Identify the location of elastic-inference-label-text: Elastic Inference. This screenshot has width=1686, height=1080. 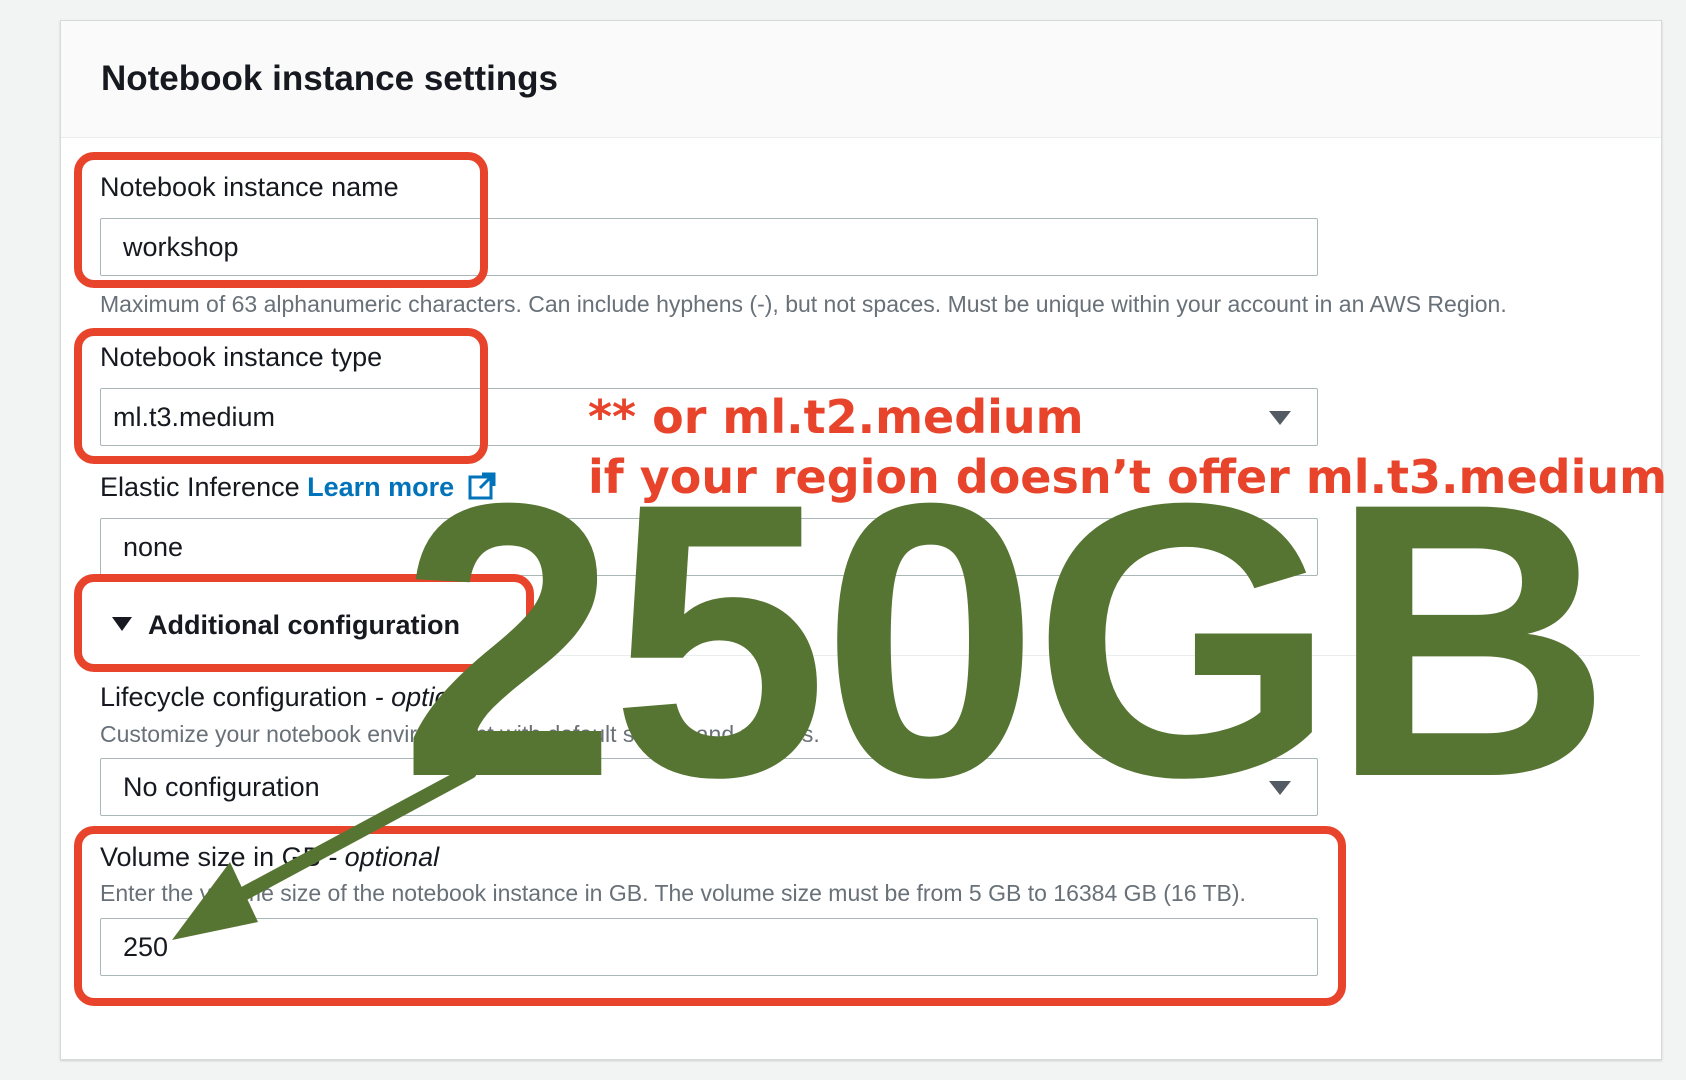
(200, 487).